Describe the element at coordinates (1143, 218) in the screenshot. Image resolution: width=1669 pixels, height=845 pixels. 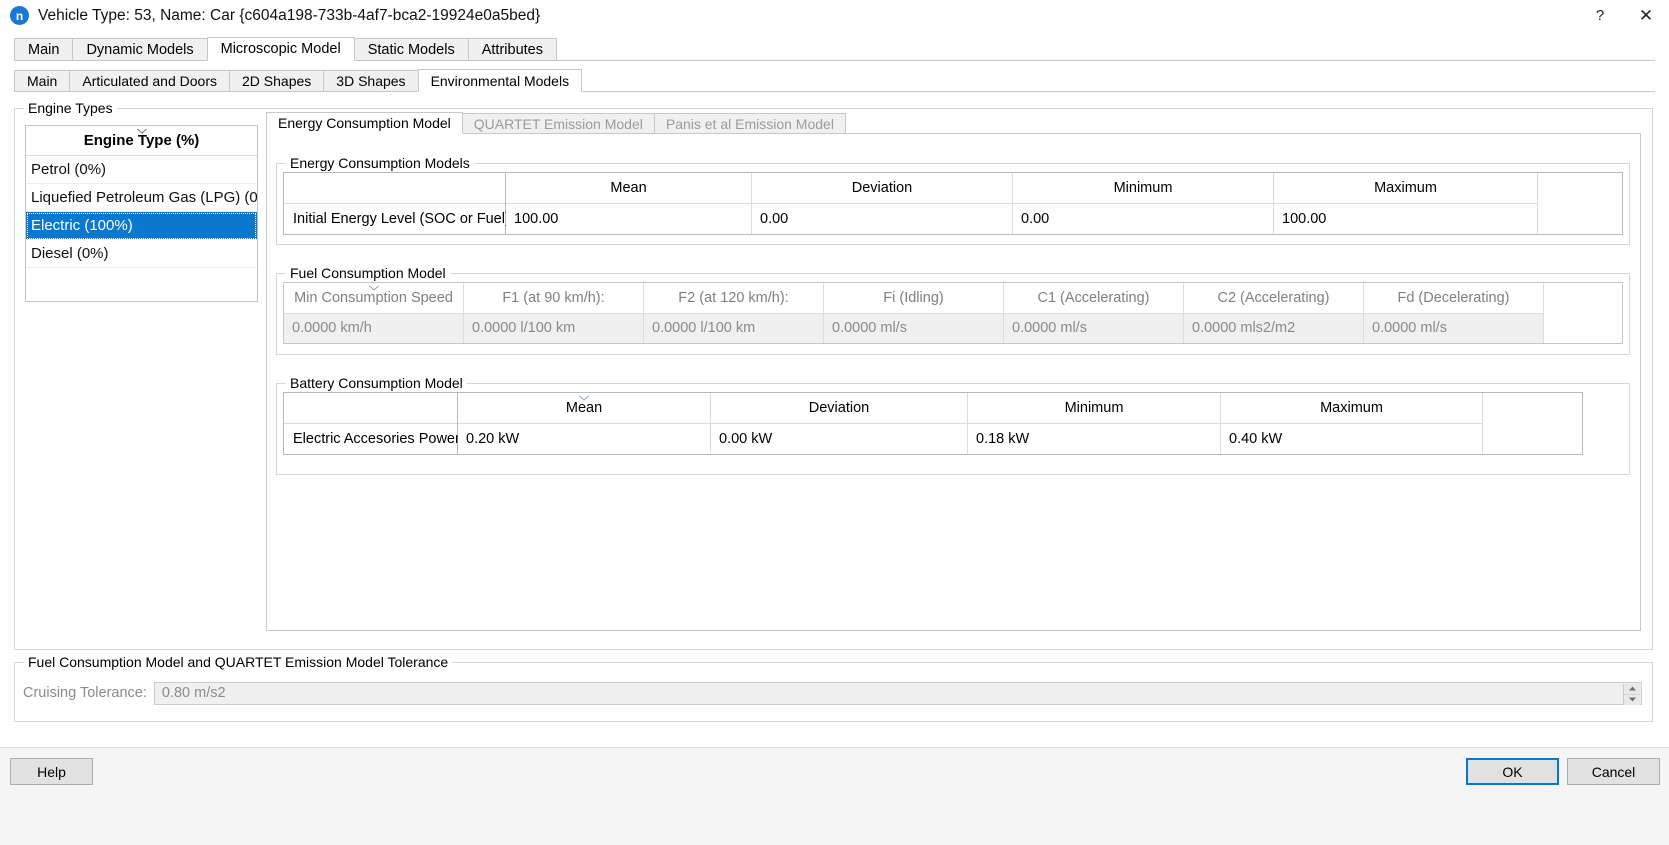
I see `energy-cell-minimum: 0.00` at that location.